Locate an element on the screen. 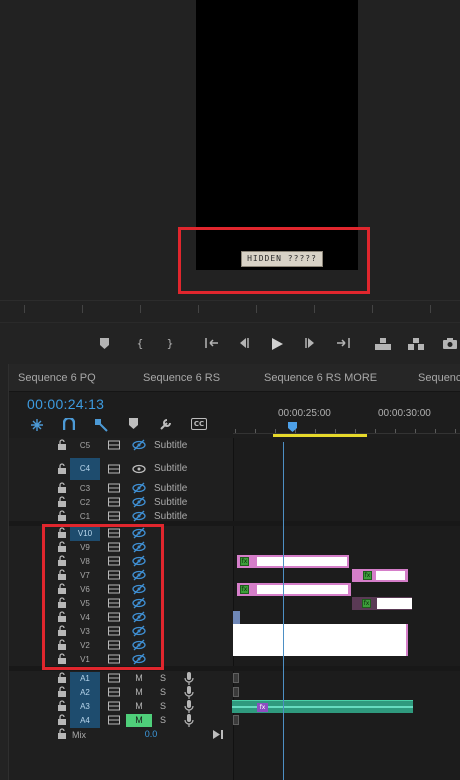  caption-track-c1: C1 Subtitle is located at coordinates (120, 517).